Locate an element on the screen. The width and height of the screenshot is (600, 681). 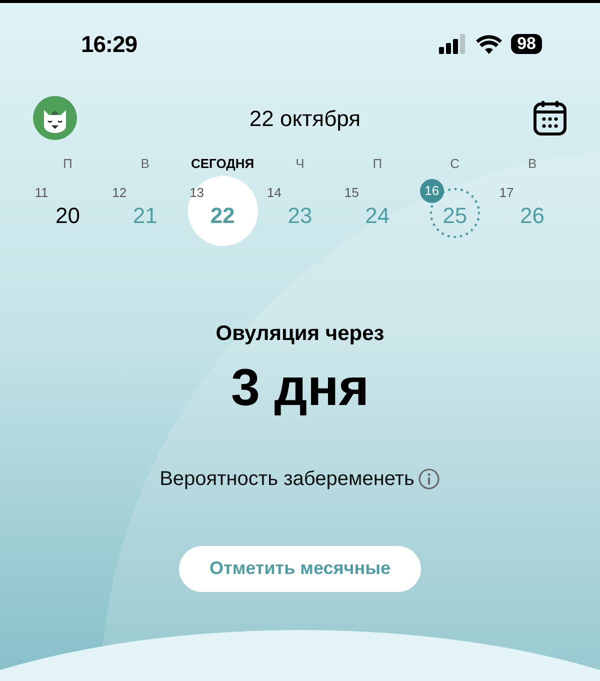
day-number: 25 is located at coordinates (455, 216).